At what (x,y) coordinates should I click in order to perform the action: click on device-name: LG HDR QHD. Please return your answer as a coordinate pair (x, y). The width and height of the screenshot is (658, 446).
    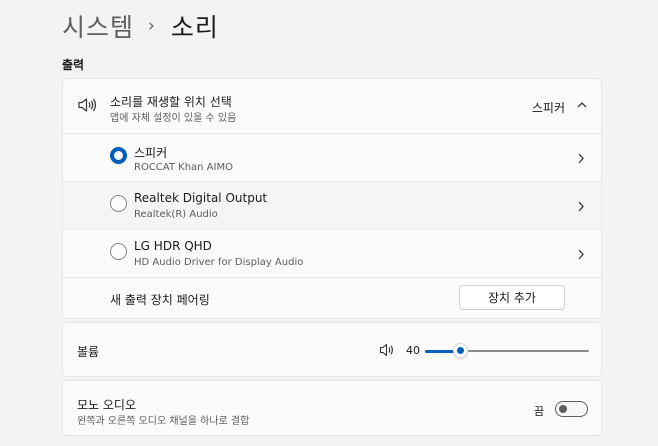
    Looking at the image, I should click on (173, 246).